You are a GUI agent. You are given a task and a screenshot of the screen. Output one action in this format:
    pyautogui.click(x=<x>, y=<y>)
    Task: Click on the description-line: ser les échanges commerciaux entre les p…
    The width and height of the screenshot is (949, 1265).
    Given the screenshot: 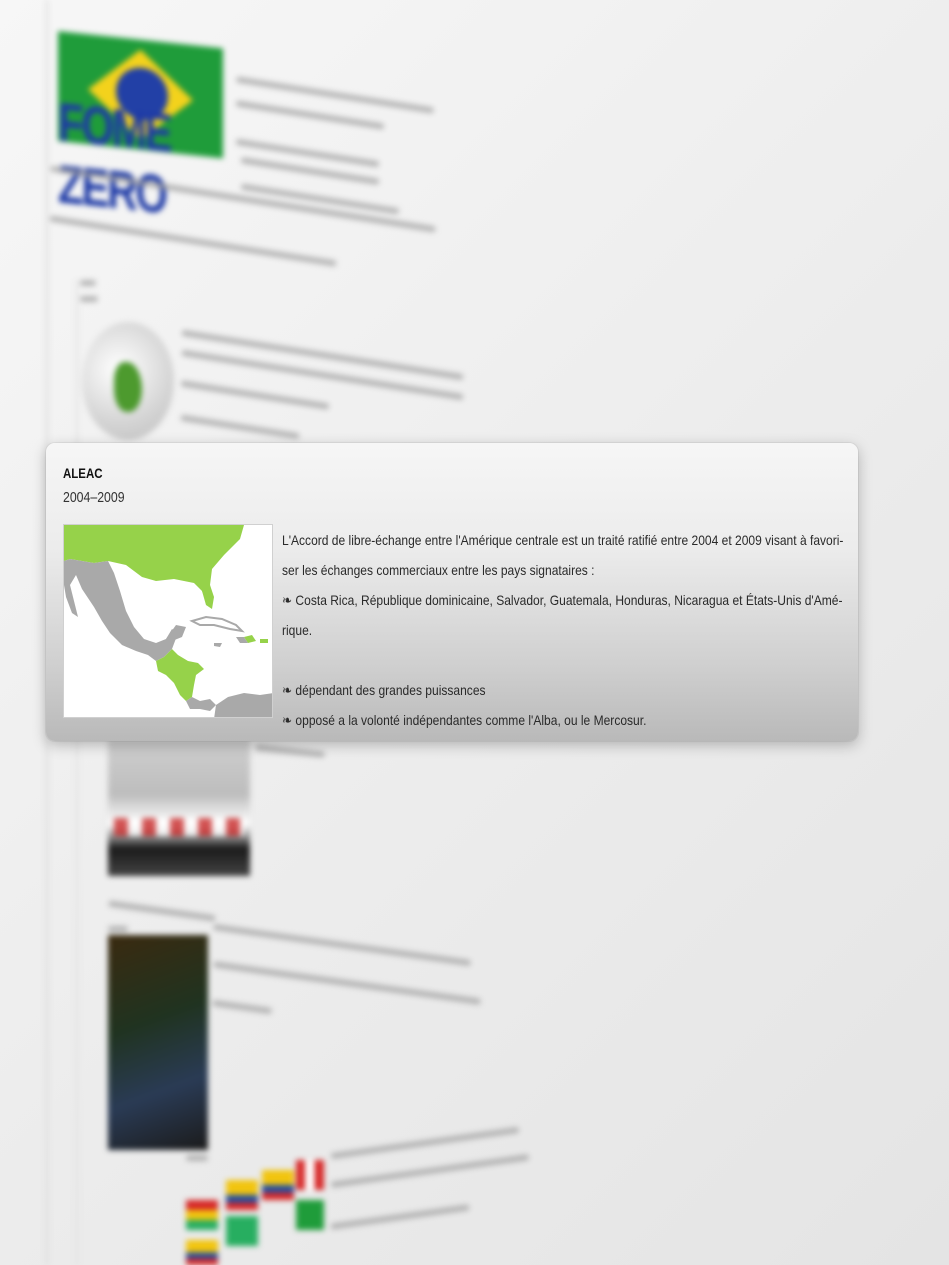 What is the action you would take?
    pyautogui.click(x=438, y=570)
    